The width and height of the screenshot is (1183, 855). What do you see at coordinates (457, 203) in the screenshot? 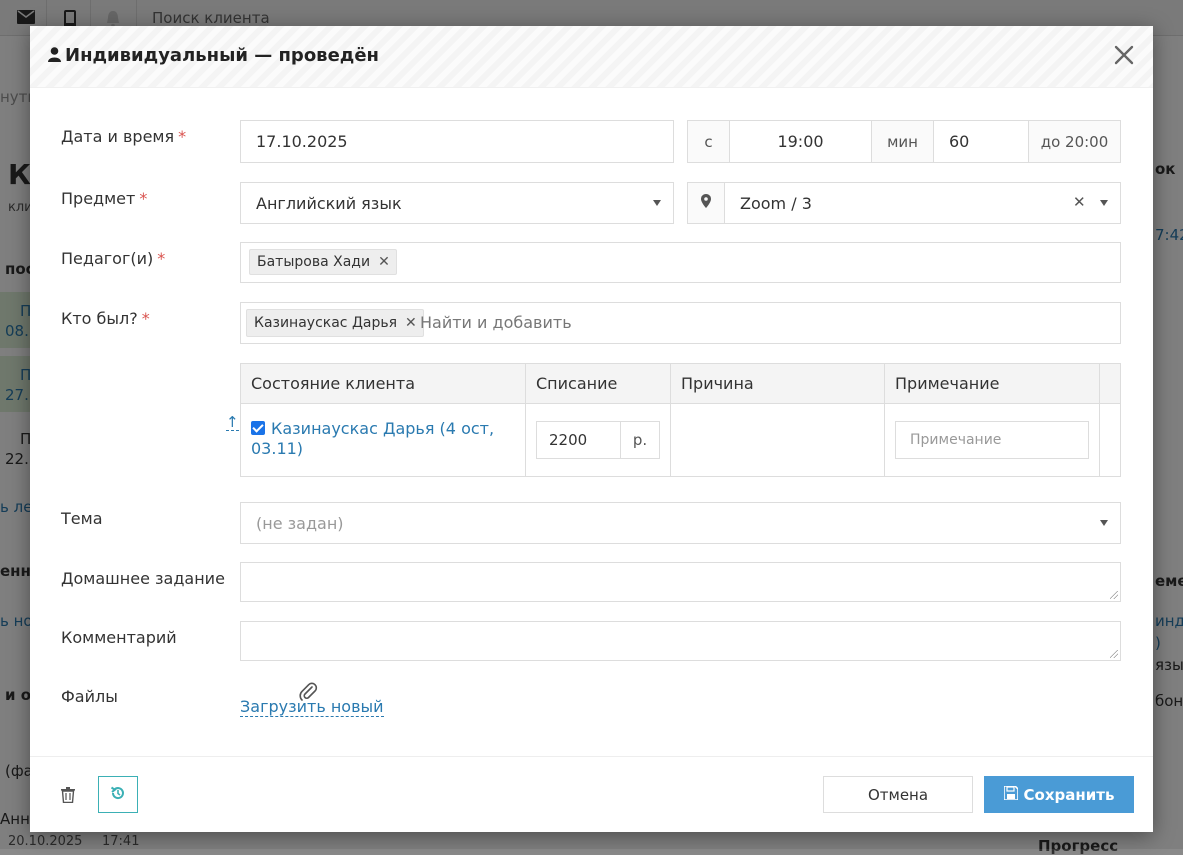
I see `subject-select: Английский язык` at bounding box center [457, 203].